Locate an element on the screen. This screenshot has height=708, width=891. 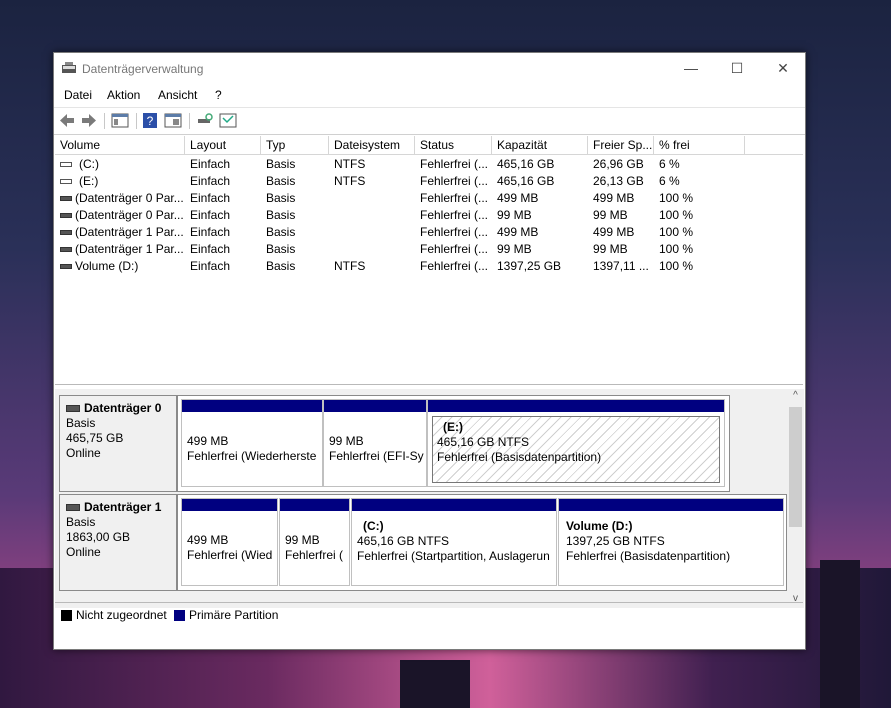
disk-1-type: Basis is located at coordinates (81, 522).